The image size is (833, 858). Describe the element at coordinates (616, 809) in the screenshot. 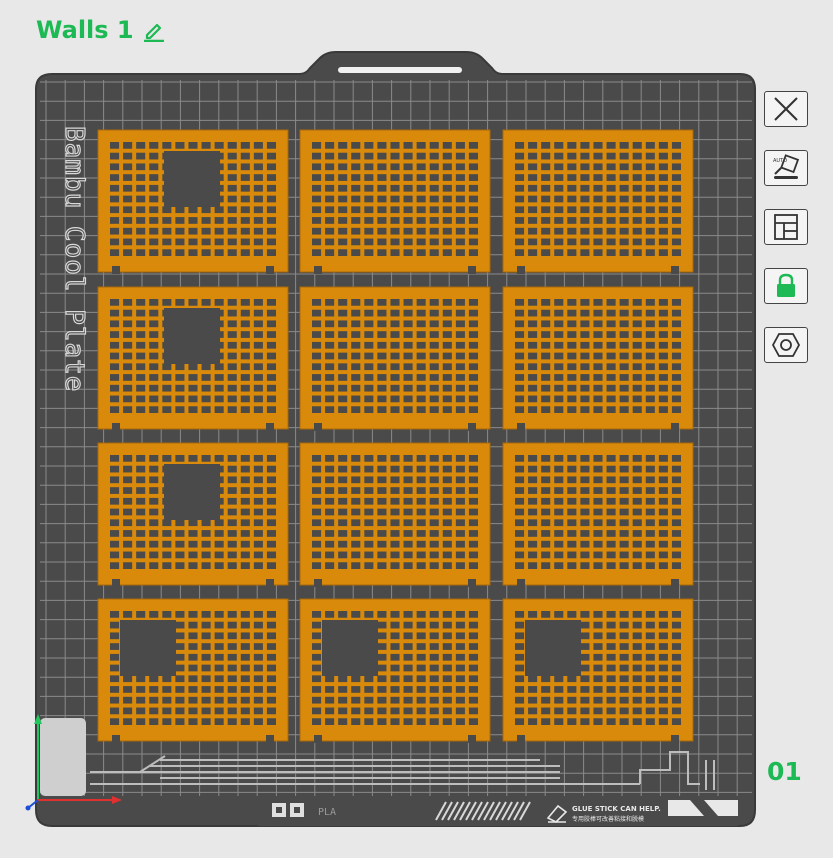

I see `glue-text-en: GLUE STICK CAN HELP.` at that location.